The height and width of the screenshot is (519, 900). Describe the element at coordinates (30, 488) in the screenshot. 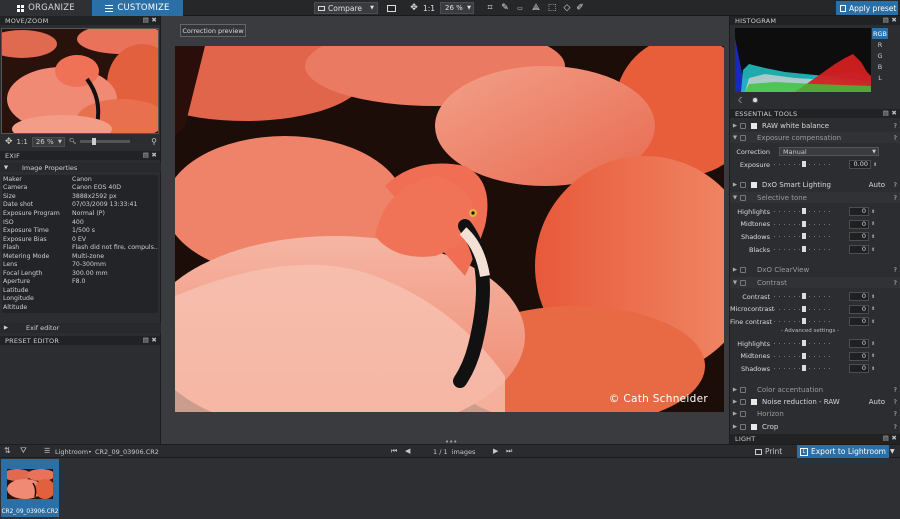

I see `filmstrip-item: CR2_09_03906.CR2` at that location.